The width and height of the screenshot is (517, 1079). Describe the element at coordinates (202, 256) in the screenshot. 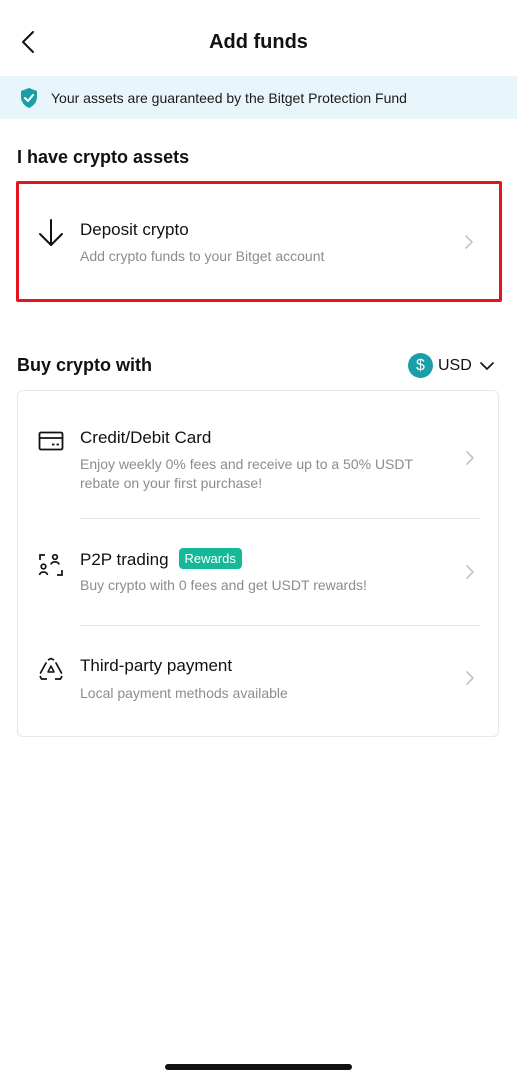

I see `deposit-desc: Add crypto funds to your Bitget account` at that location.